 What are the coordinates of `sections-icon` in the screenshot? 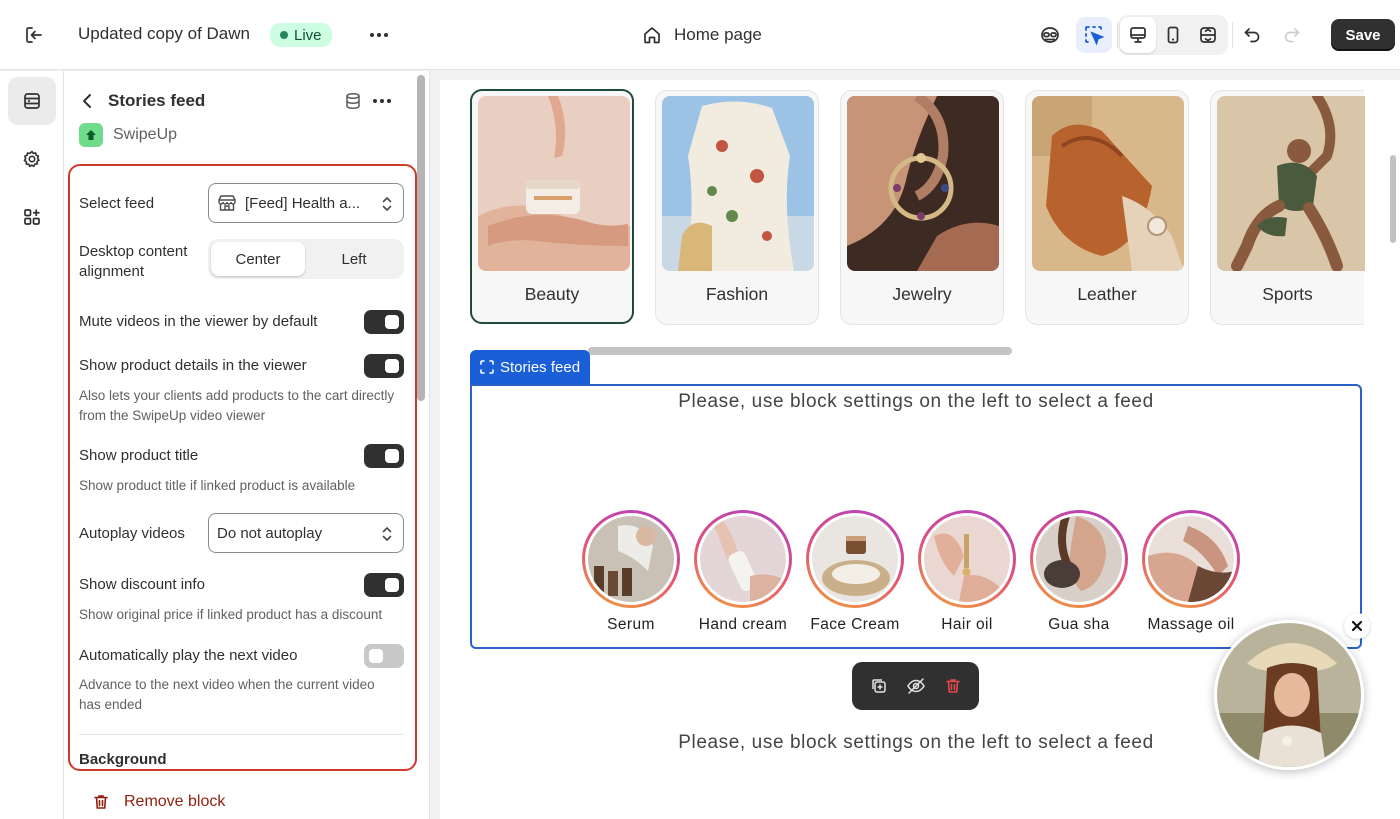 It's located at (32, 101).